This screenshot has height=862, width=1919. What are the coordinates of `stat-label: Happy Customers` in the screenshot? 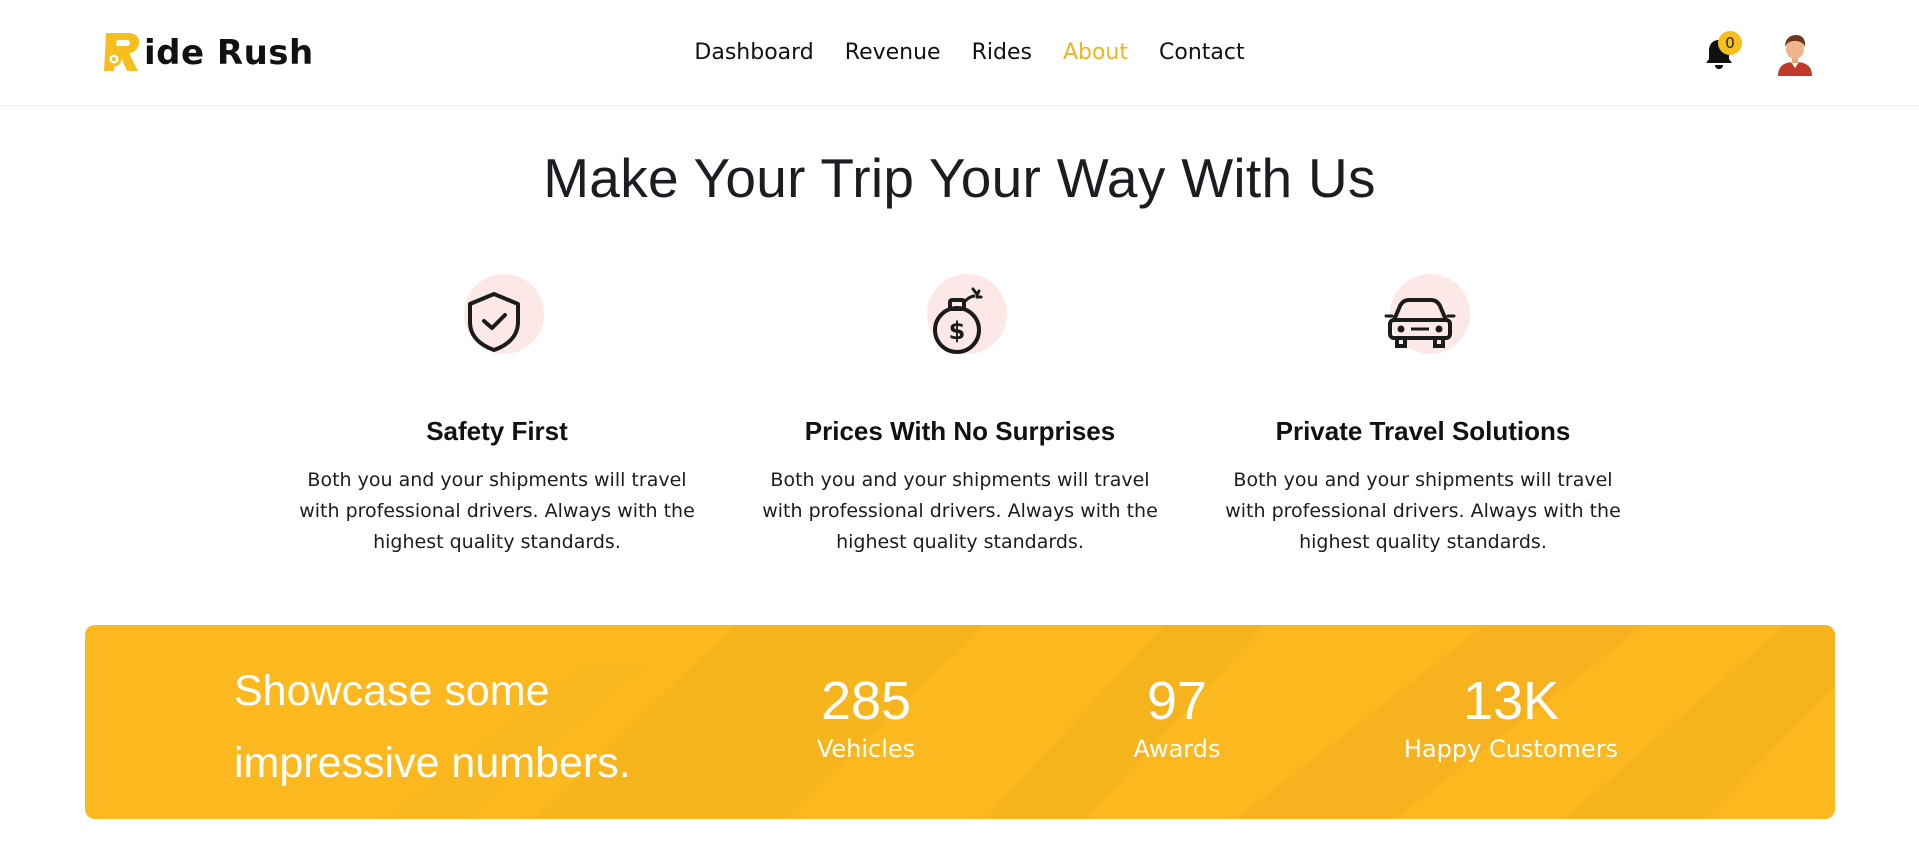 It's located at (1511, 749).